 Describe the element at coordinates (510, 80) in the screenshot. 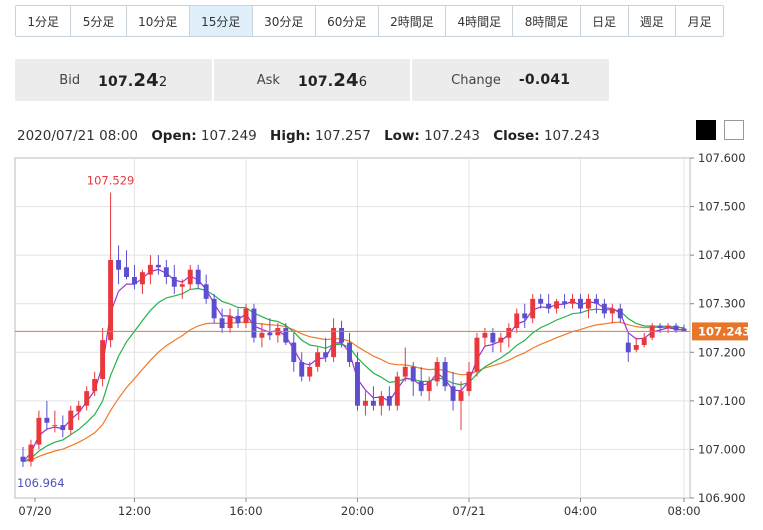

I see `change-cell: Change -0.041` at that location.